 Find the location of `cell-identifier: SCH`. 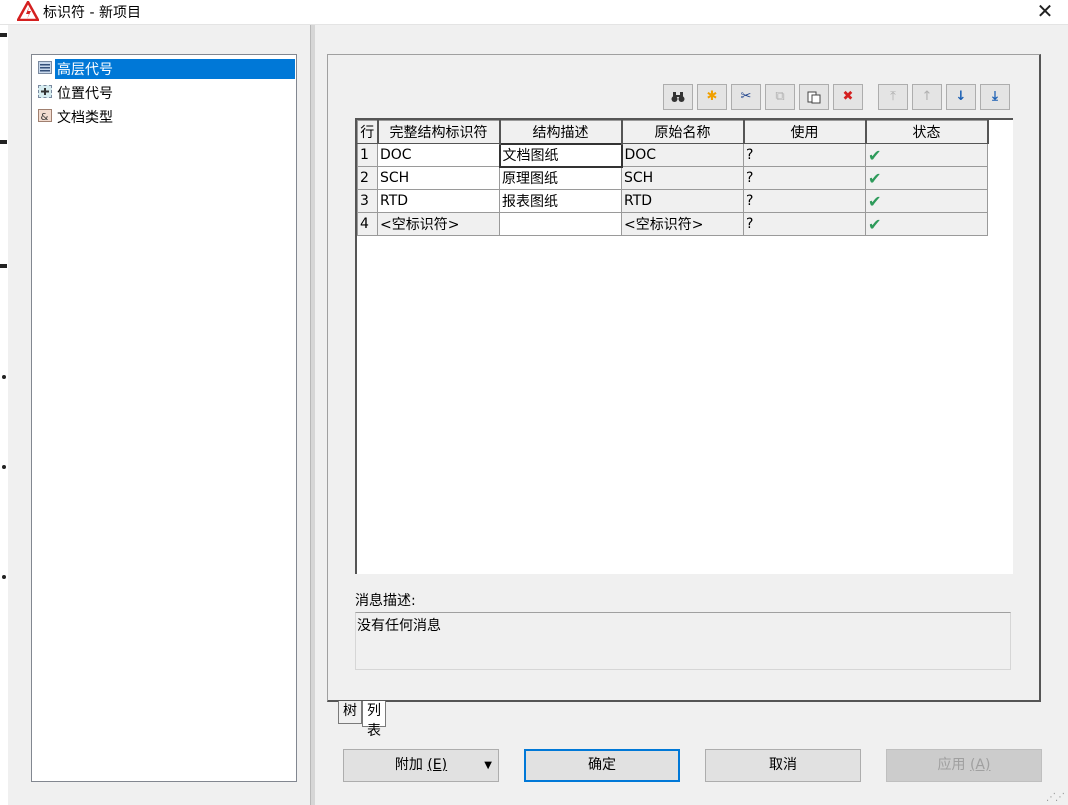

cell-identifier: SCH is located at coordinates (438, 178).